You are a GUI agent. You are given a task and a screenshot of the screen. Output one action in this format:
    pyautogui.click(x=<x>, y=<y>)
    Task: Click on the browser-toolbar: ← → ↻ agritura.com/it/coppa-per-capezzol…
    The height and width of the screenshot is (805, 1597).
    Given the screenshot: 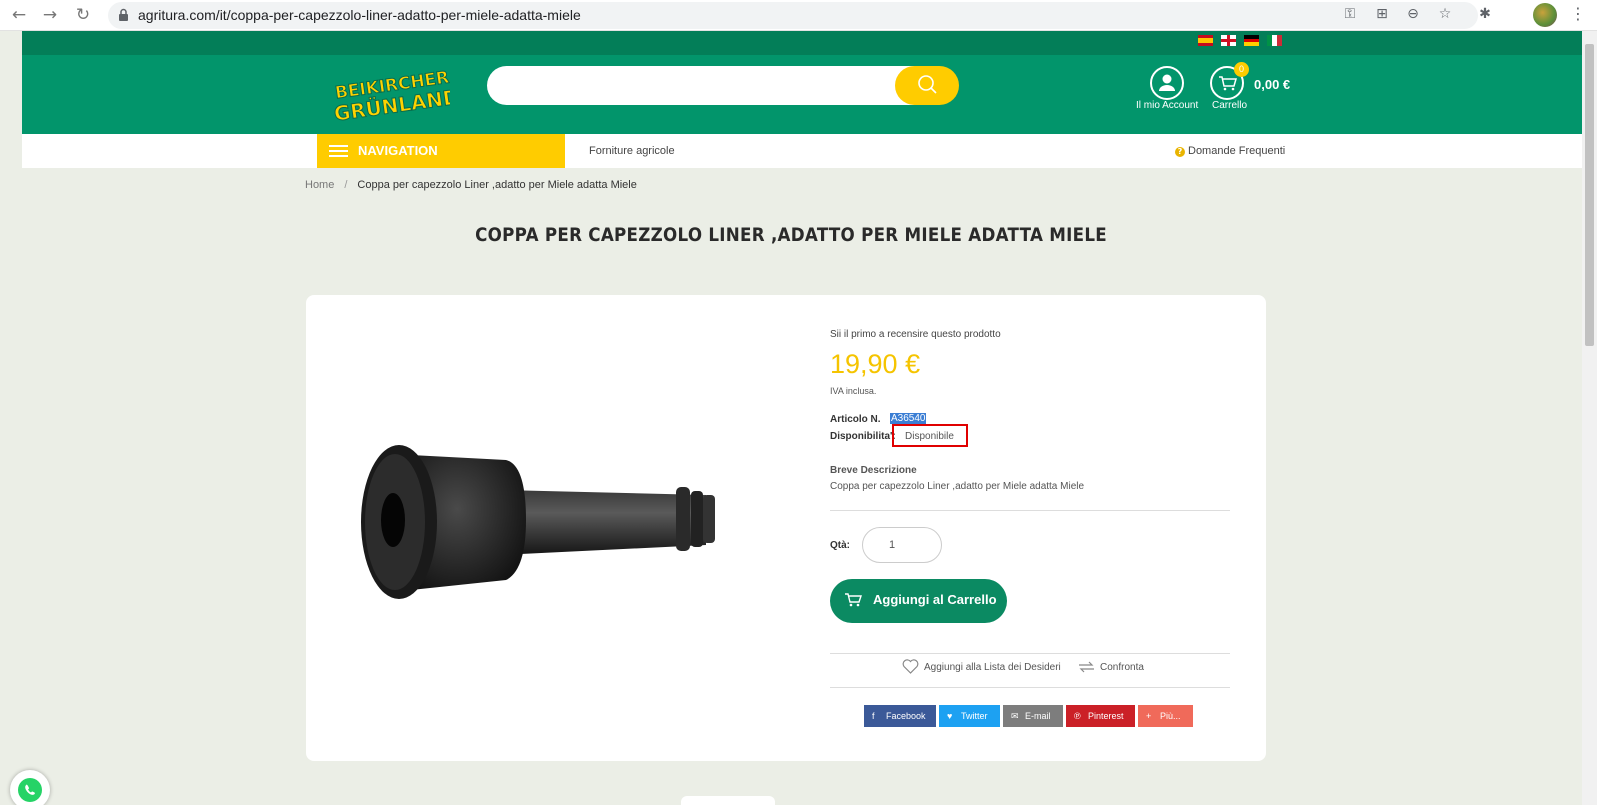 What is the action you would take?
    pyautogui.click(x=798, y=15)
    